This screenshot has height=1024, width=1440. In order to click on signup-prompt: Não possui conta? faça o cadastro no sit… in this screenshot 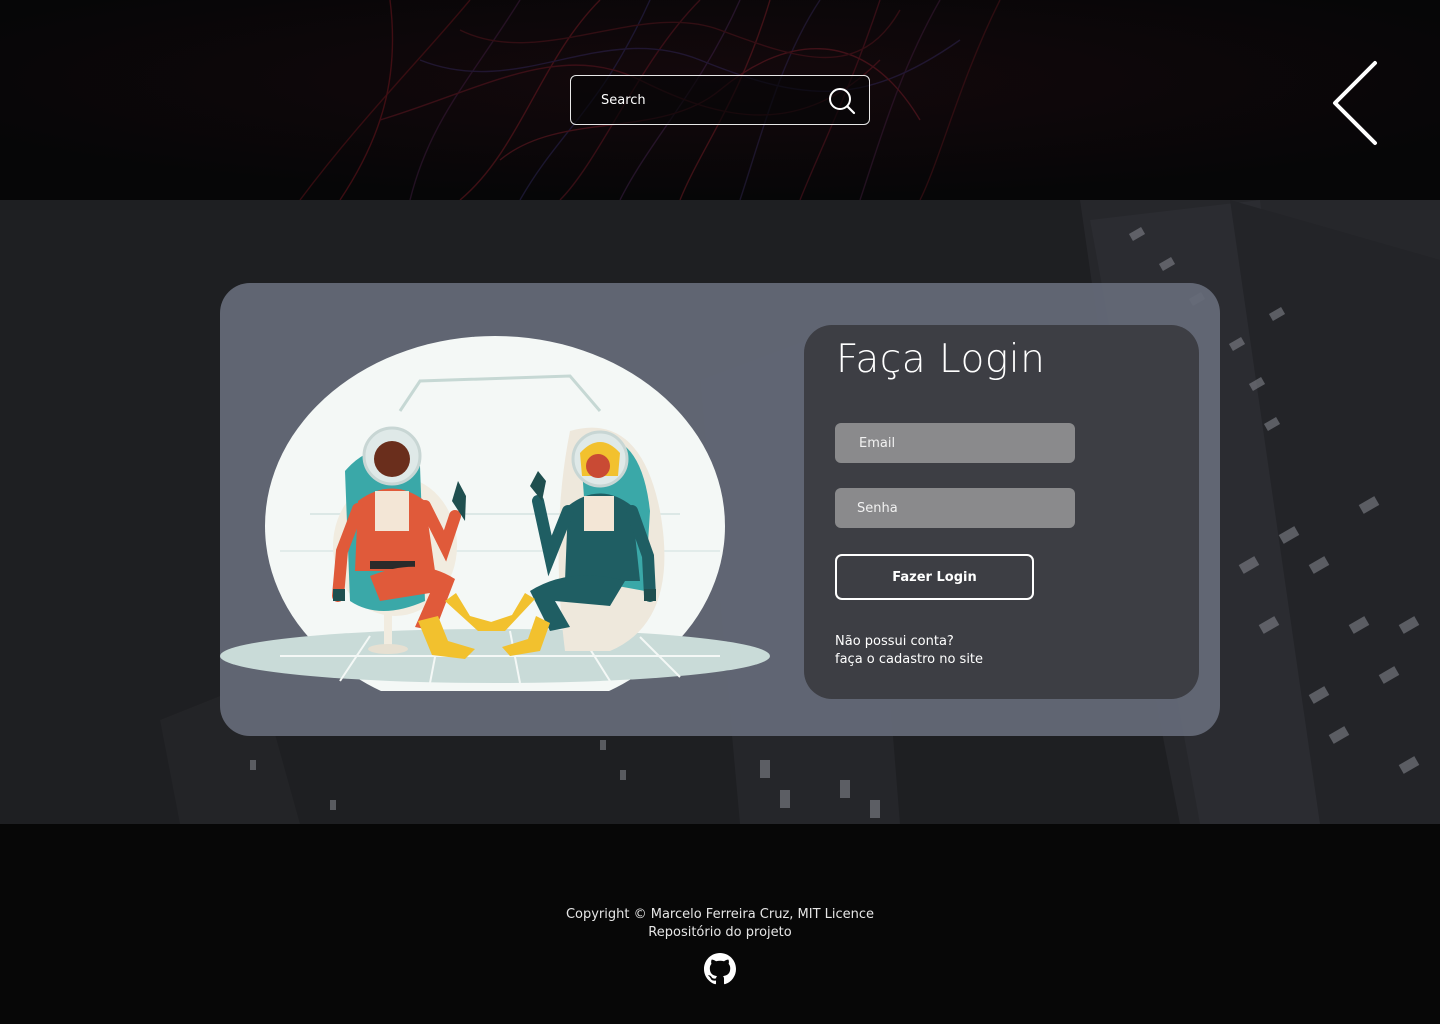, I will do `click(909, 651)`.